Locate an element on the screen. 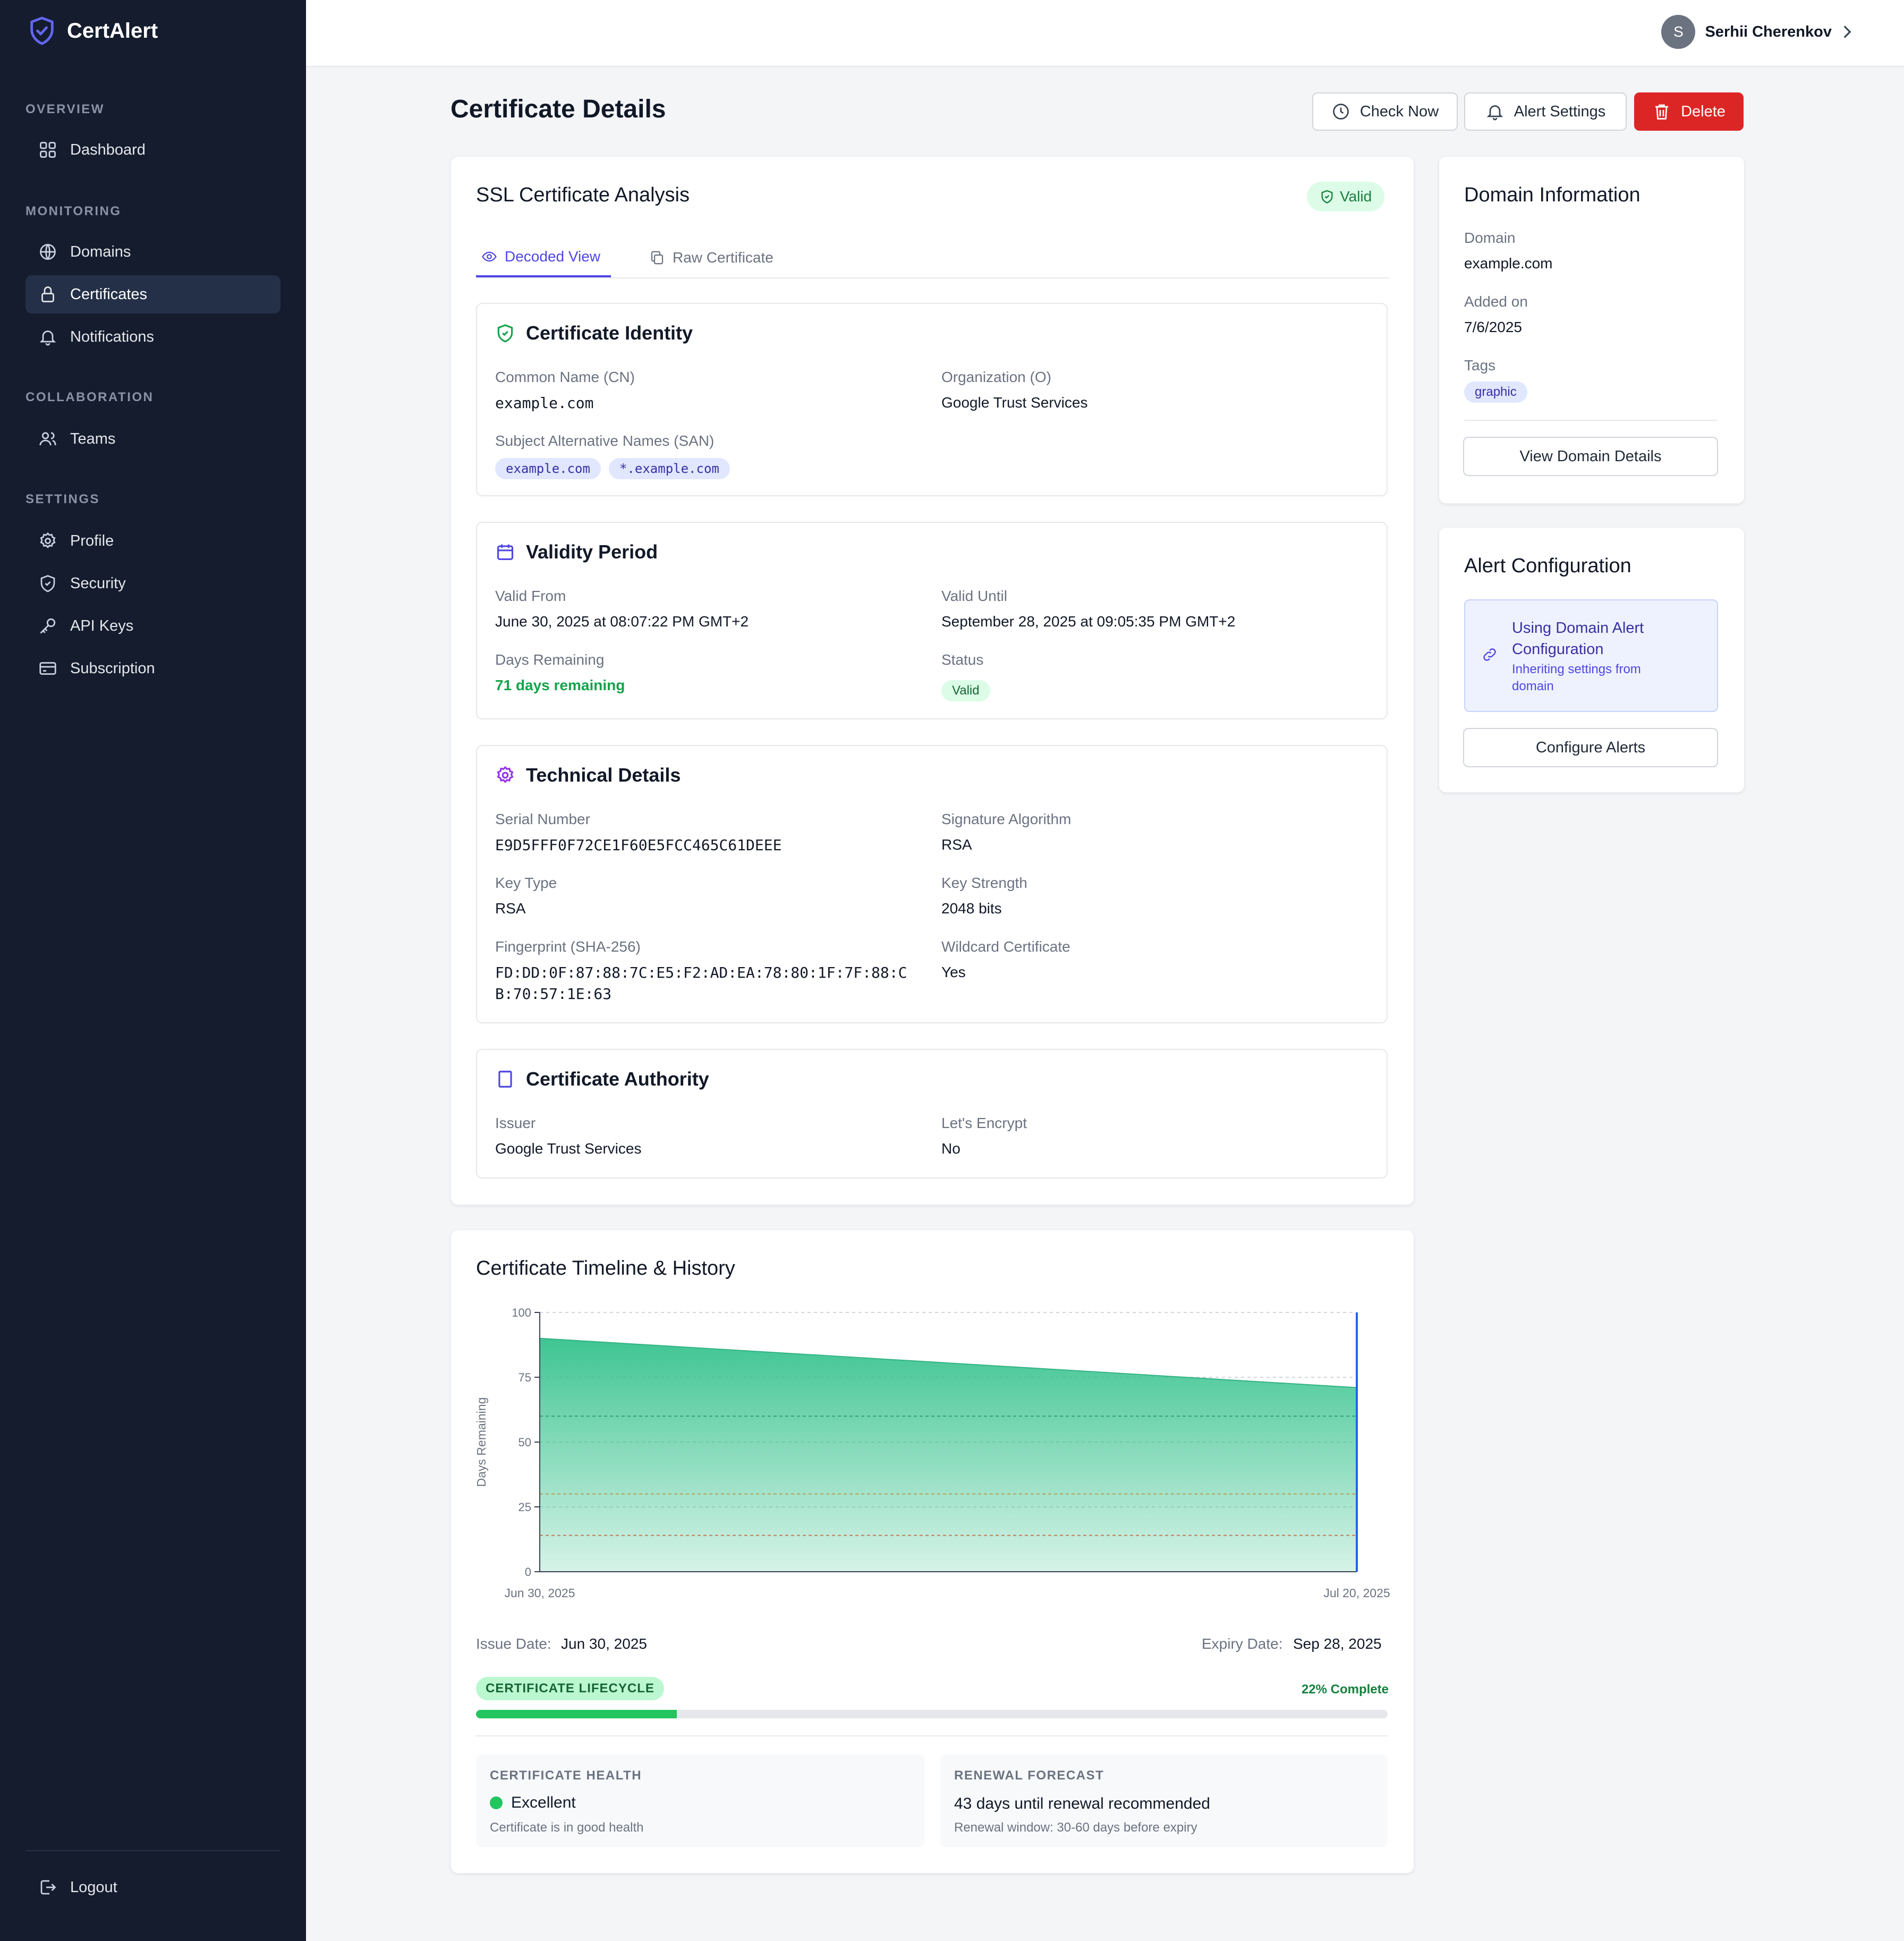  days-remaining-value: 71 days remaining is located at coordinates (560, 685).